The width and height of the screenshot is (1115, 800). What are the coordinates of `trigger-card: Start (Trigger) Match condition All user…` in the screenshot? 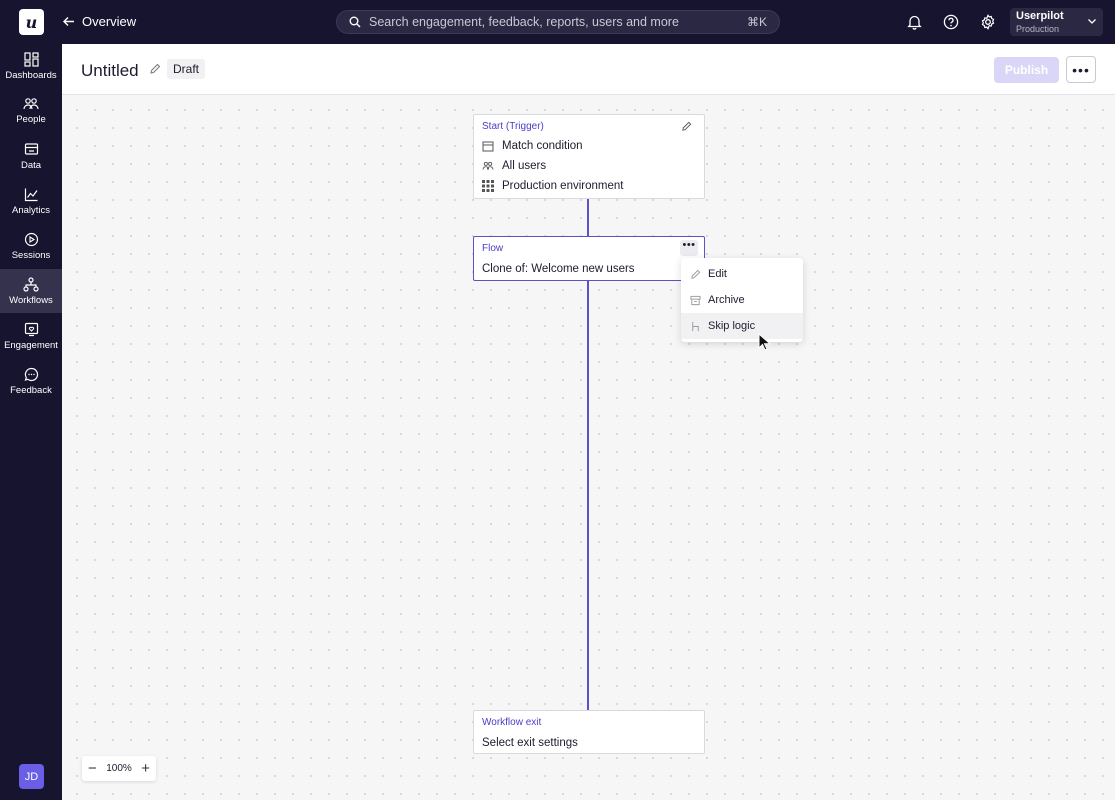 It's located at (589, 156).